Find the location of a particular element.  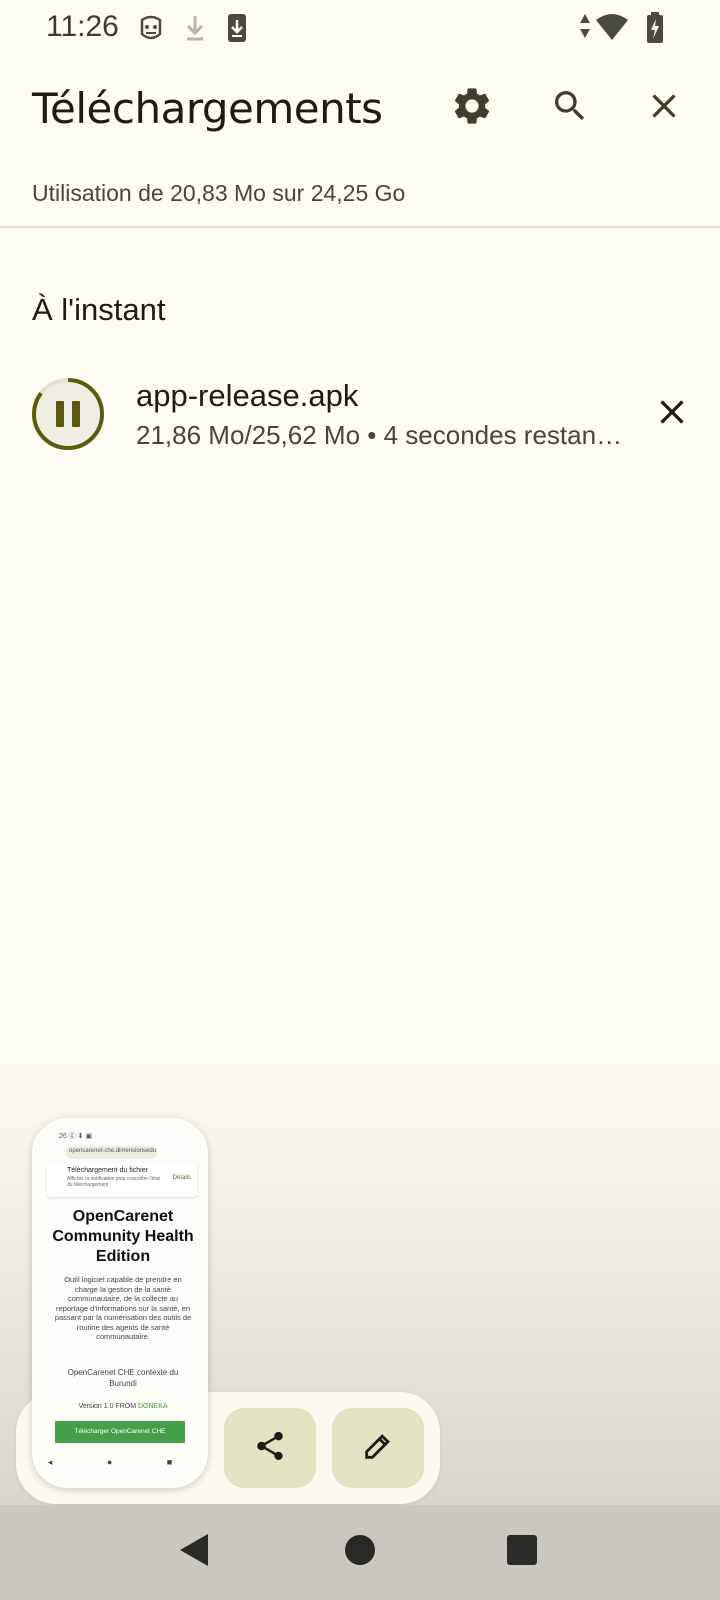

close-button is located at coordinates (664, 108).